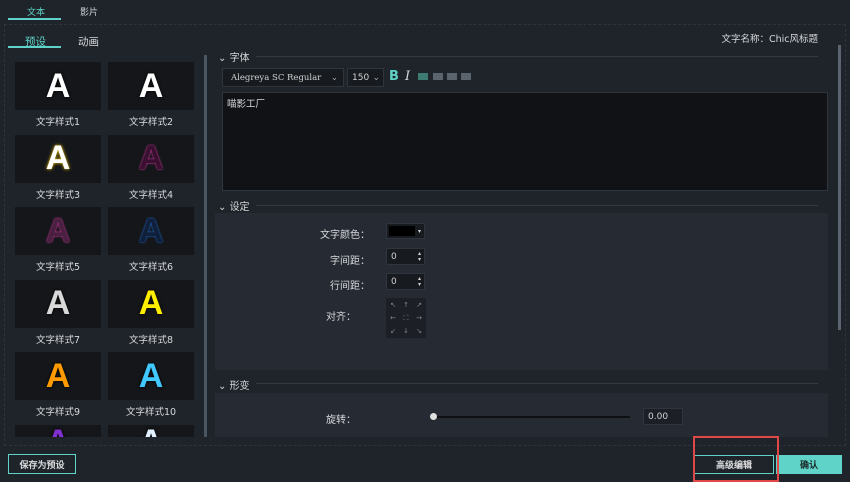 Image resolution: width=850 pixels, height=482 pixels. Describe the element at coordinates (58, 413) in the screenshot. I see `preset-label: 文字样式9` at that location.